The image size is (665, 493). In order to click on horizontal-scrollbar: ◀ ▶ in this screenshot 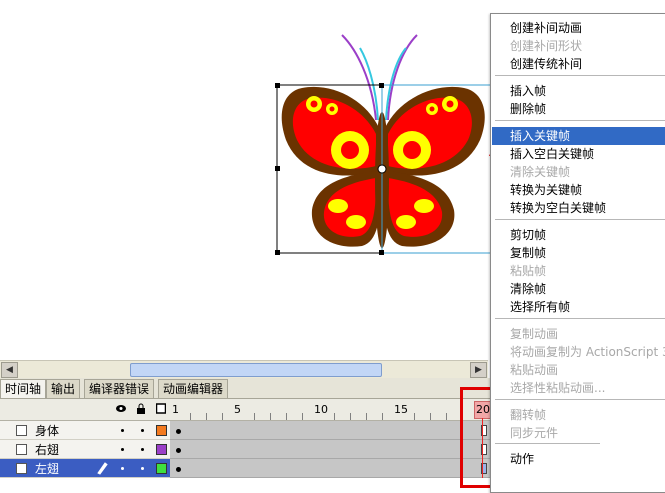, I will do `click(244, 369)`.